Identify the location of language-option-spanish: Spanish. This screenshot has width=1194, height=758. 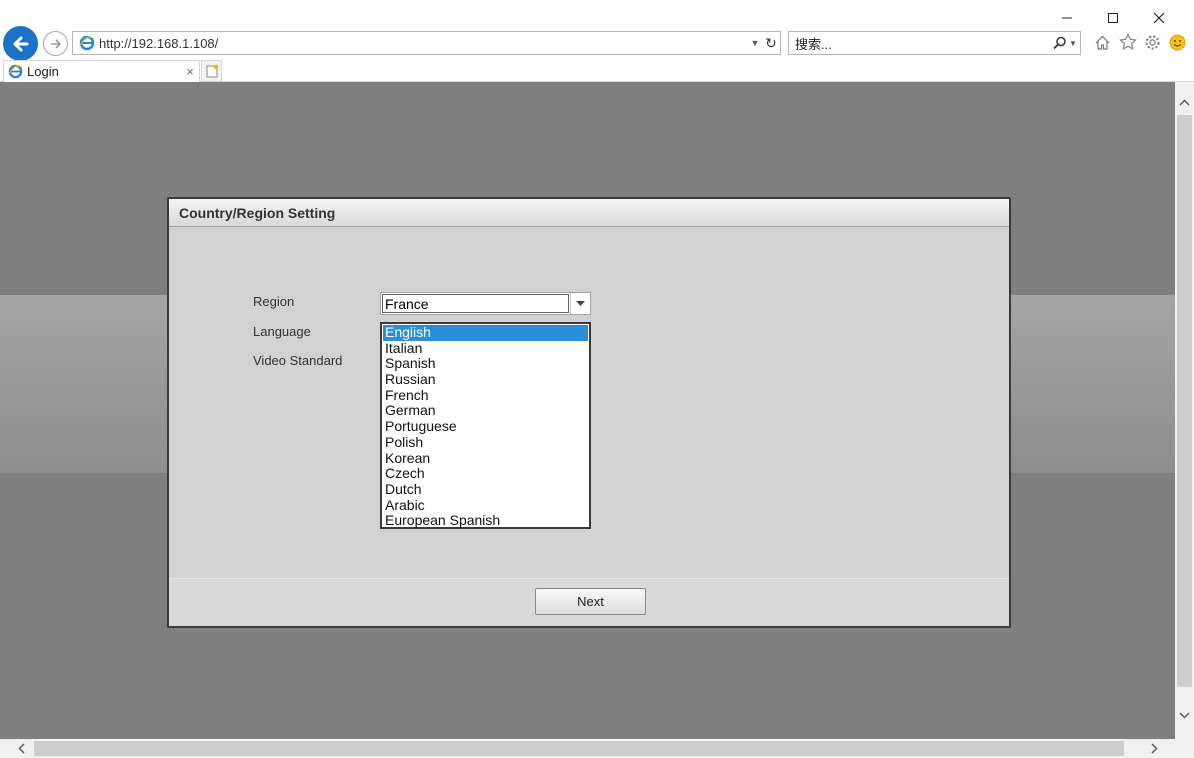
(485, 364).